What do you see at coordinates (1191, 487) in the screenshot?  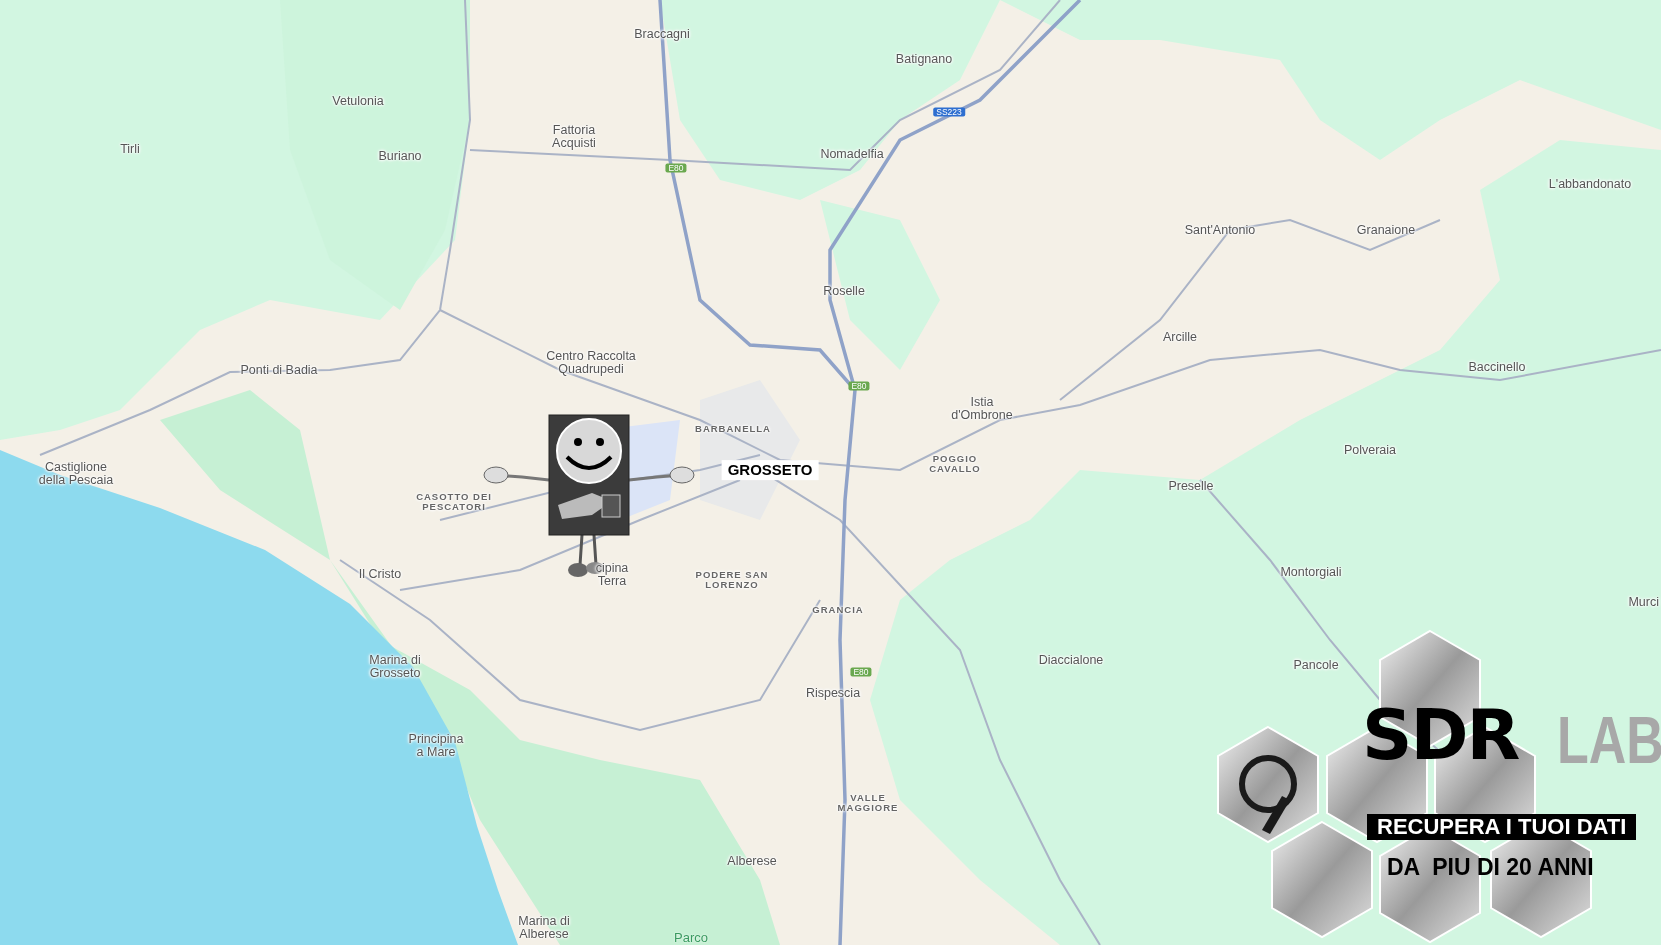 I see `place-label: Preselle` at bounding box center [1191, 487].